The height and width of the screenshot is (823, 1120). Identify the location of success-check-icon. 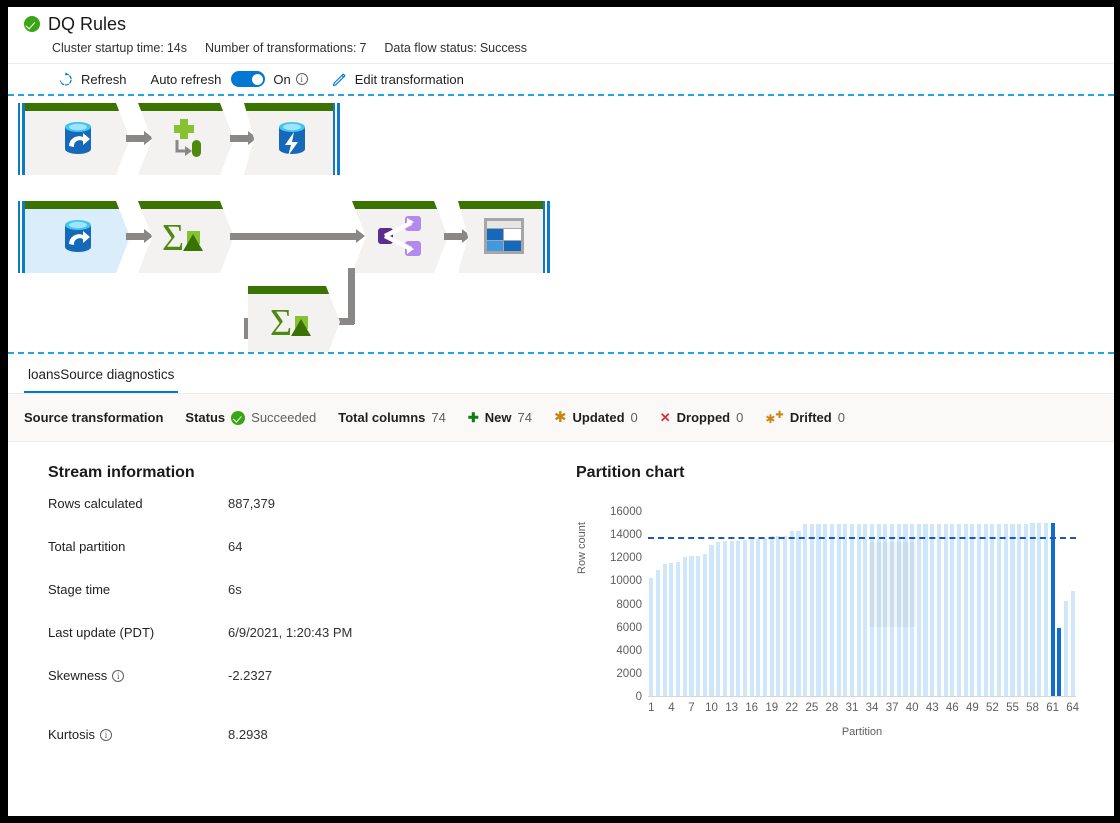
(238, 417).